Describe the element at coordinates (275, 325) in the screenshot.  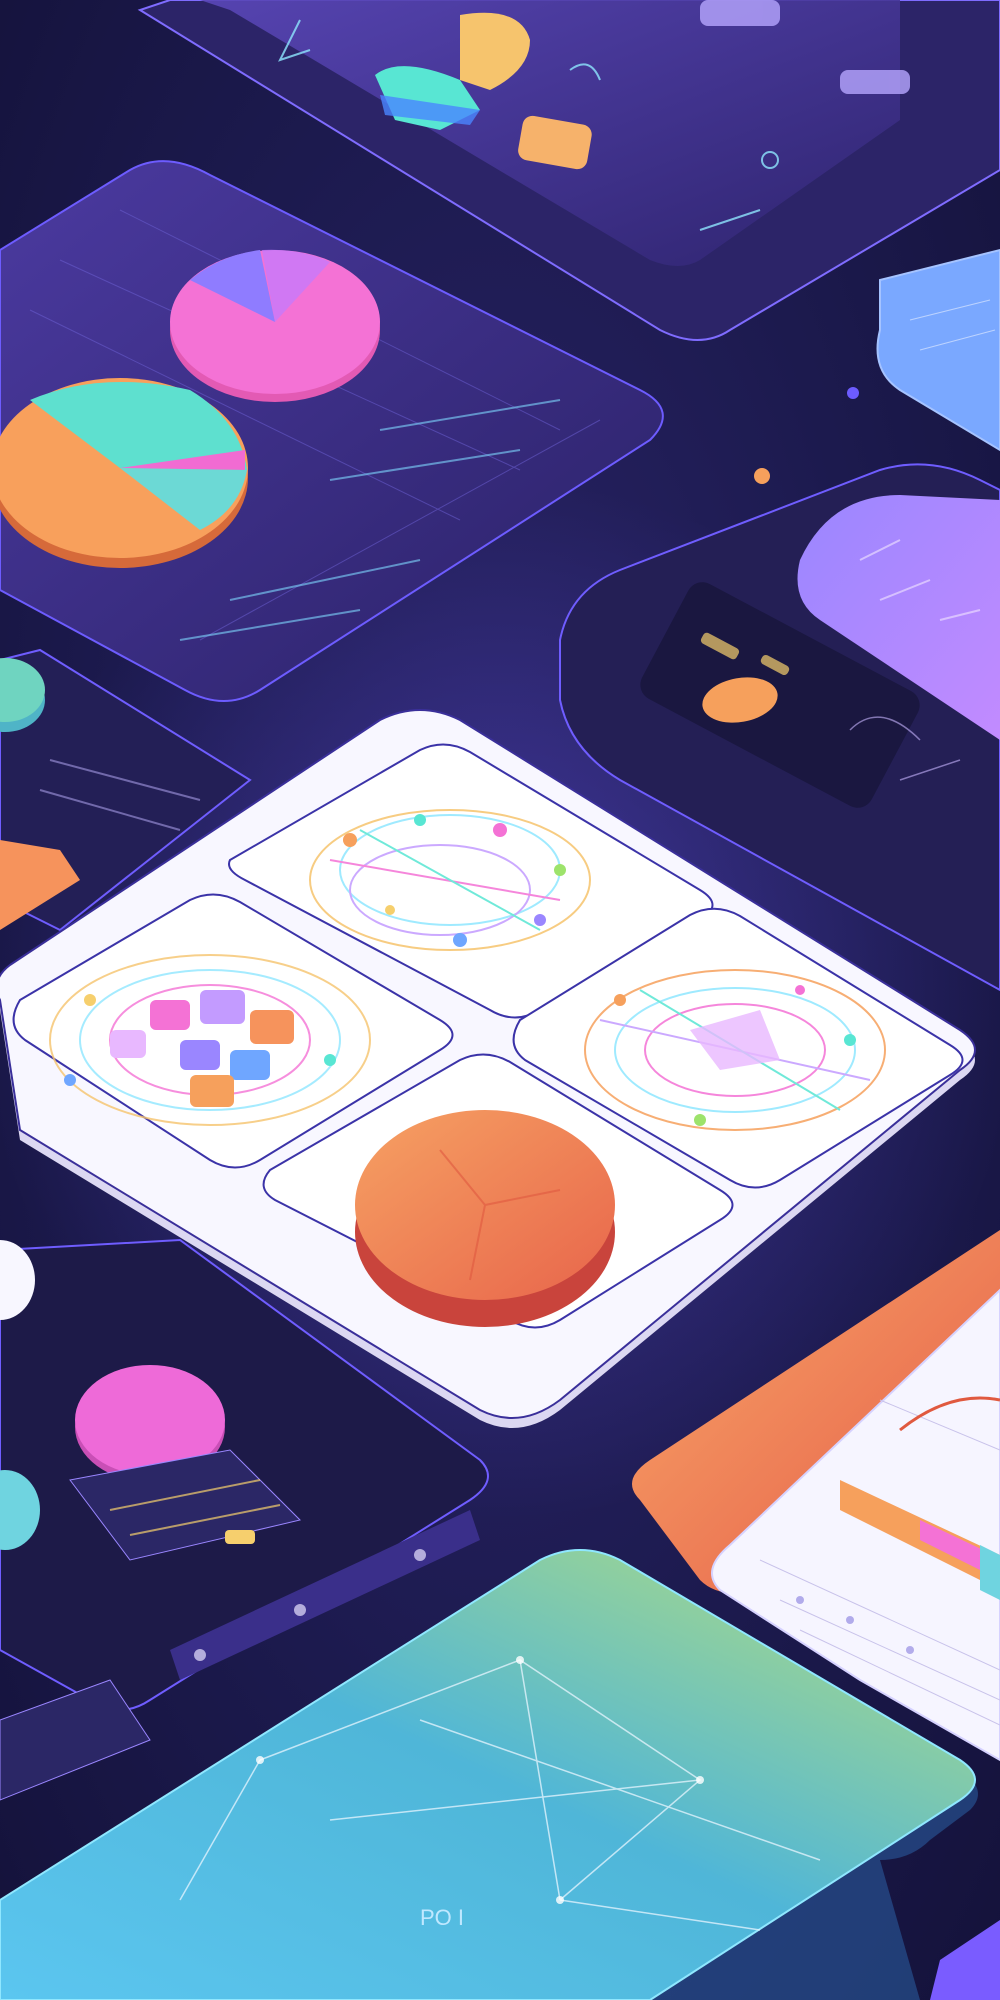
I see `pie-chart-pink` at that location.